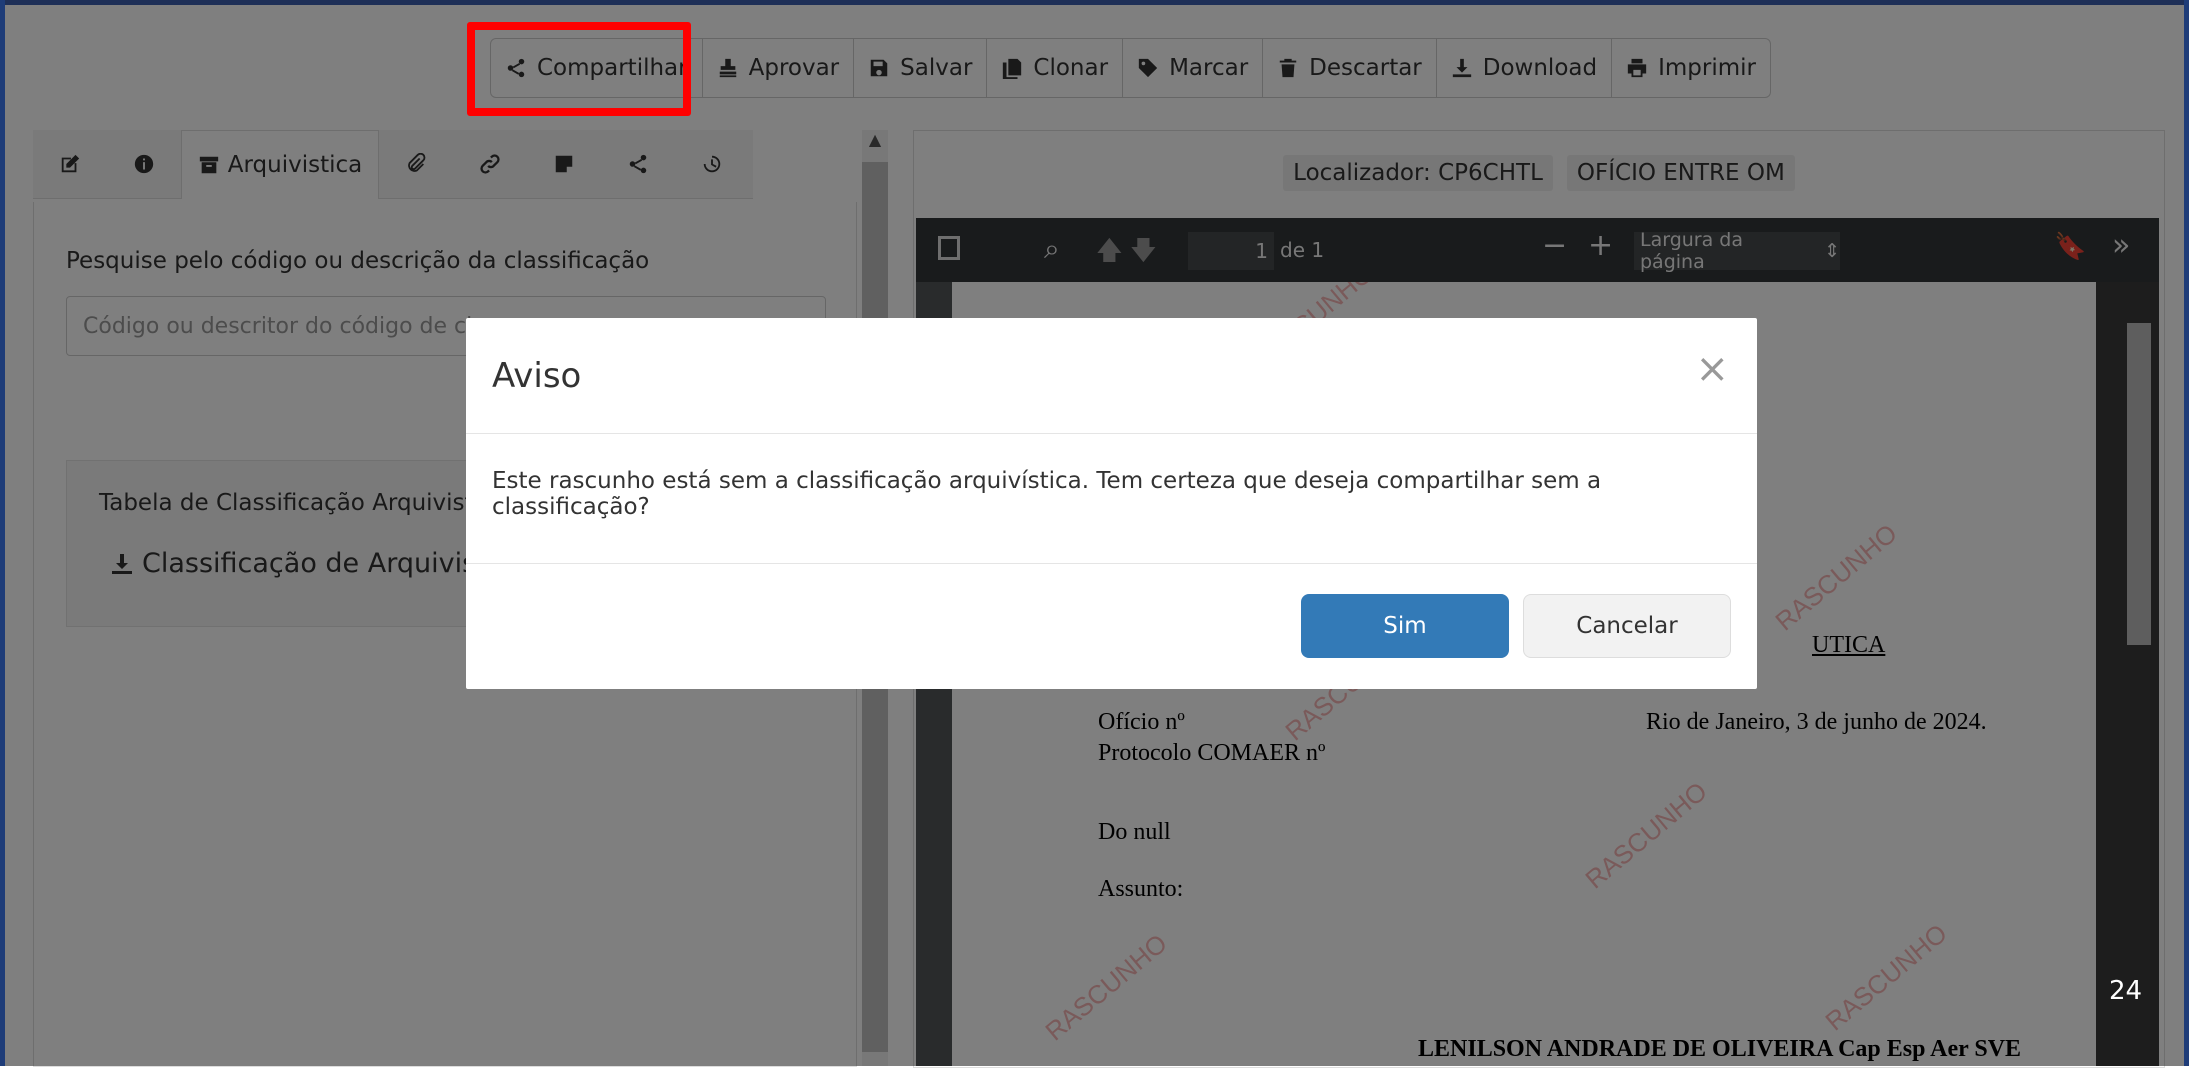 The height and width of the screenshot is (1068, 2189). I want to click on share-highlight-box, so click(579, 69).